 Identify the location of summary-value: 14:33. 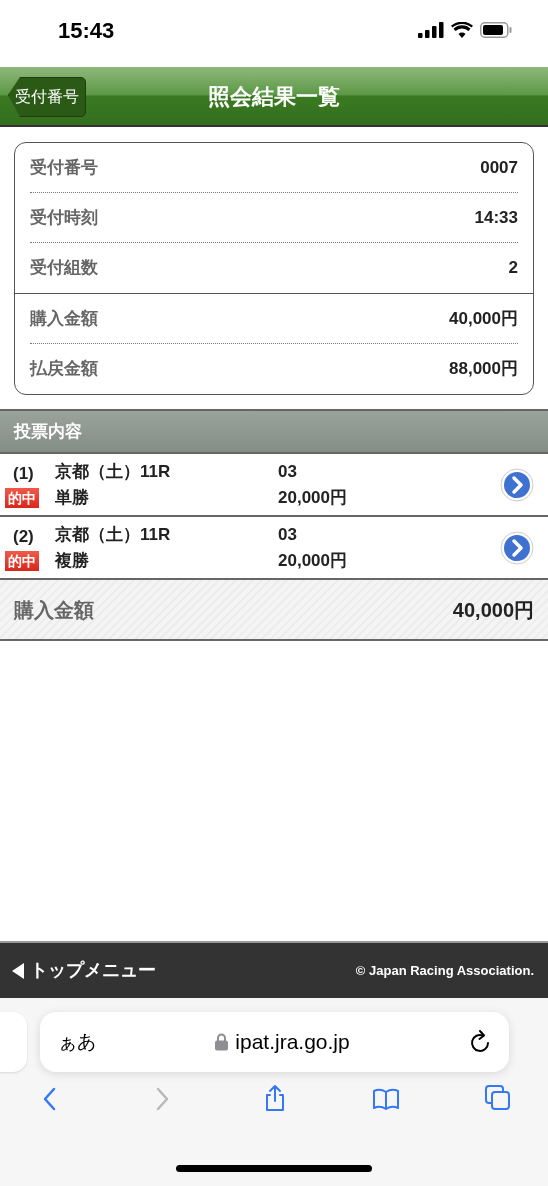
(496, 217).